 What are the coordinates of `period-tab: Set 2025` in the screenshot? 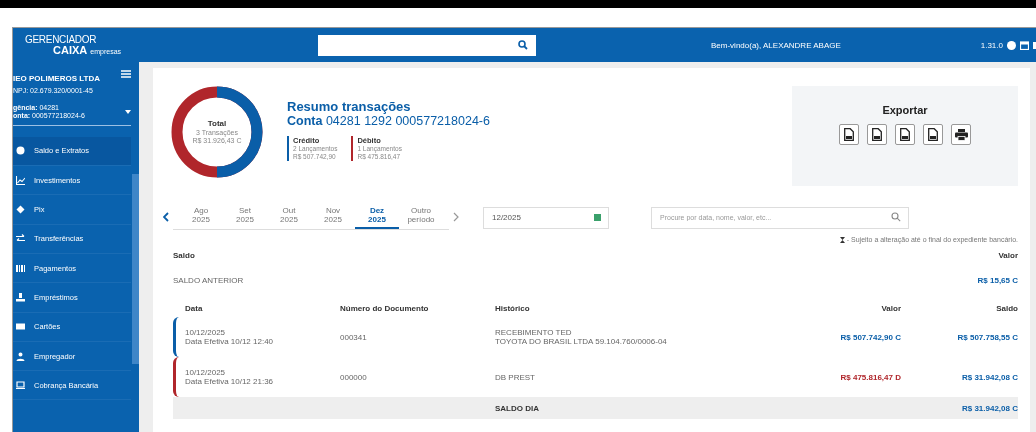 It's located at (245, 217).